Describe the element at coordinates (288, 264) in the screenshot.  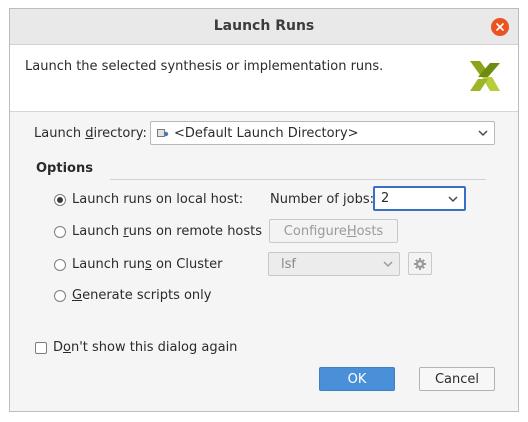
I see `cluster-value: lsf` at that location.